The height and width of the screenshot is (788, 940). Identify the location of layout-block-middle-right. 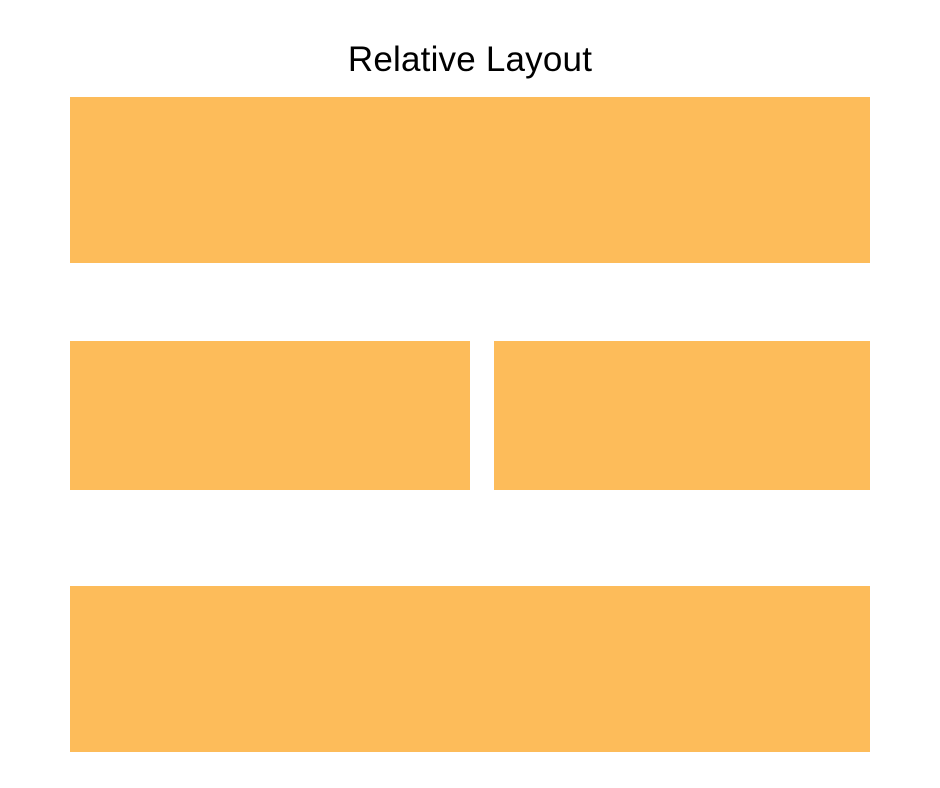
(682, 415).